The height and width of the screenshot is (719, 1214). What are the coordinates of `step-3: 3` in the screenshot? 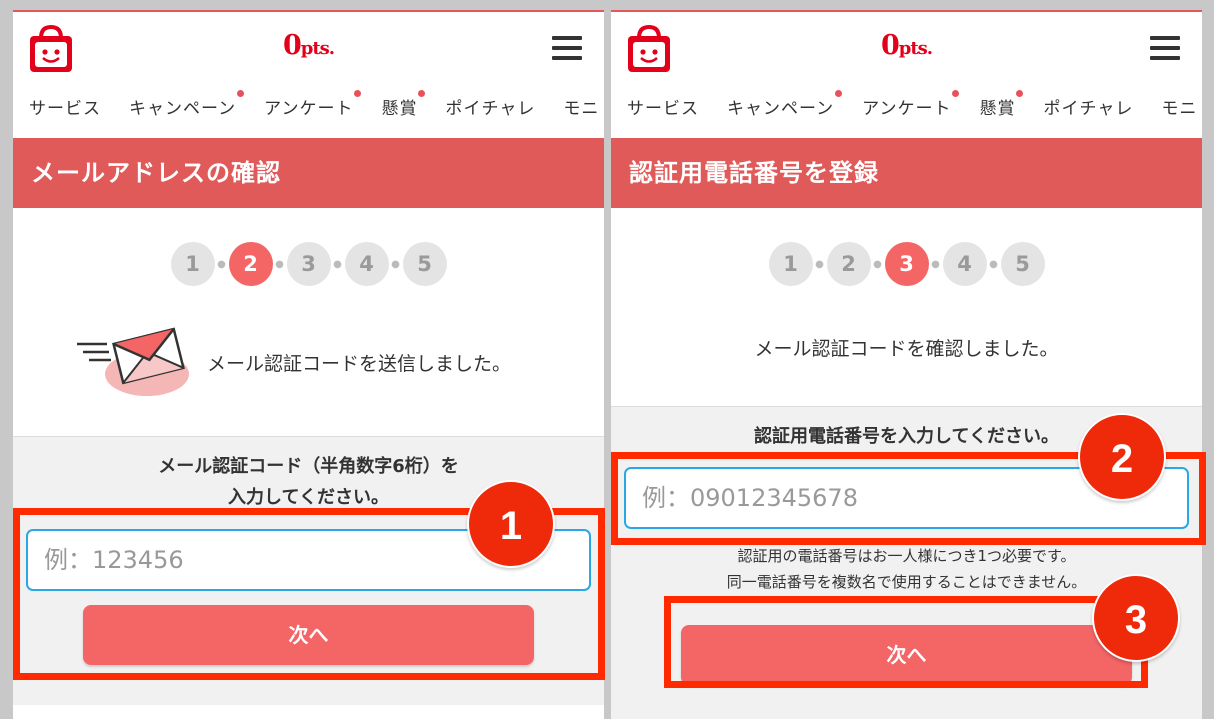 It's located at (308, 264).